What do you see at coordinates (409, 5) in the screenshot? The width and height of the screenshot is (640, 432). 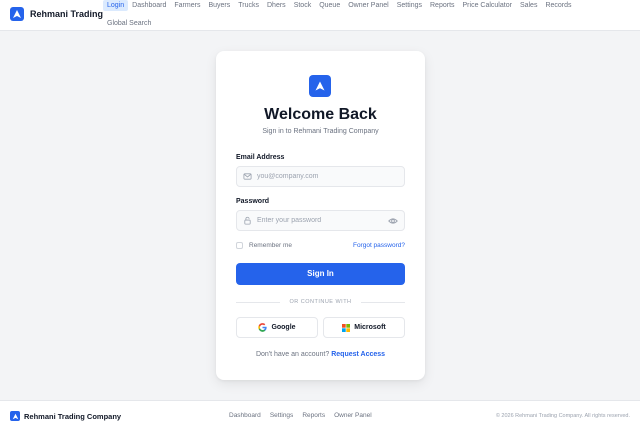 I see `nav-item-settings: Settings` at bounding box center [409, 5].